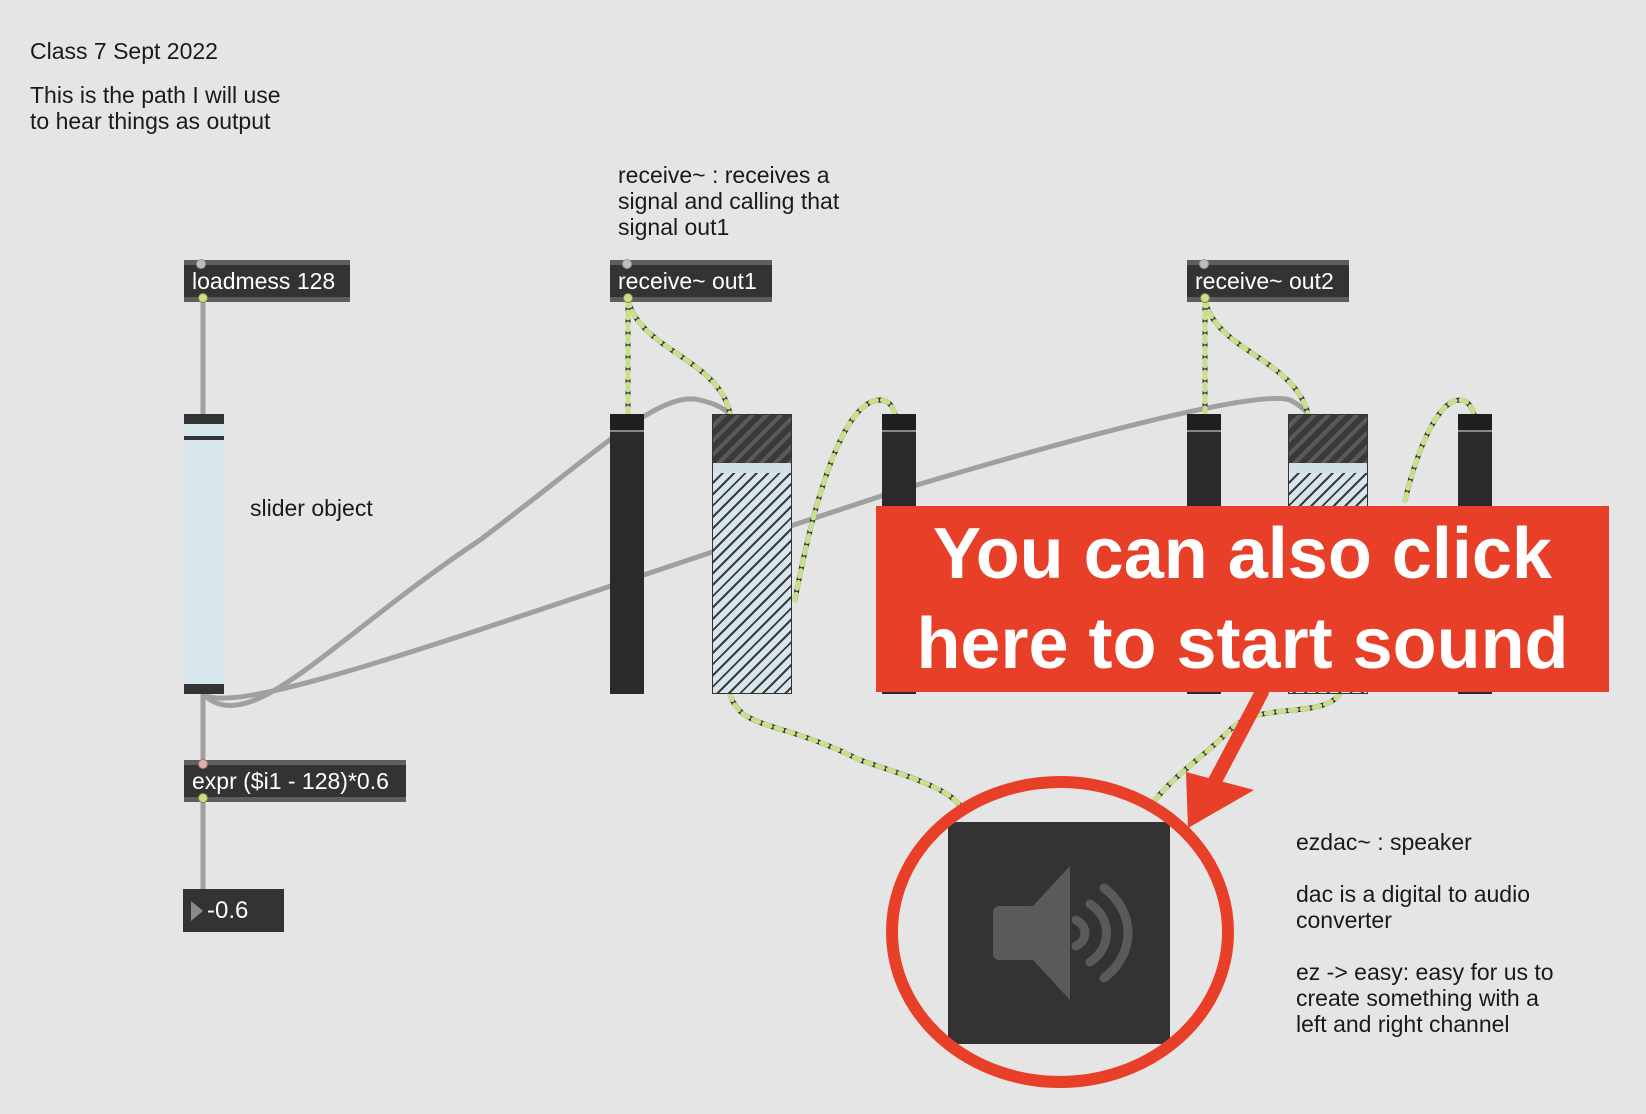 This screenshot has height=1114, width=1646. What do you see at coordinates (1242, 599) in the screenshot?
I see `callout-banner: You can also click here to start sound` at bounding box center [1242, 599].